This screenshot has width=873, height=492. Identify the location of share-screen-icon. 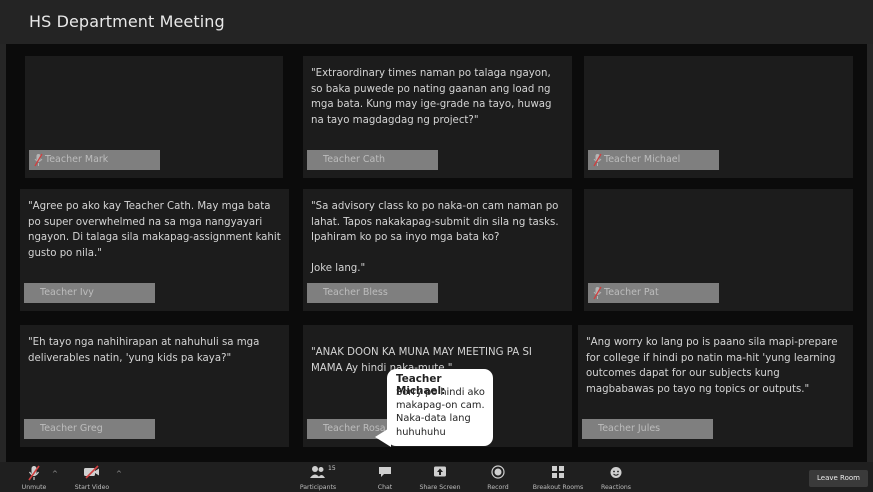
(440, 471).